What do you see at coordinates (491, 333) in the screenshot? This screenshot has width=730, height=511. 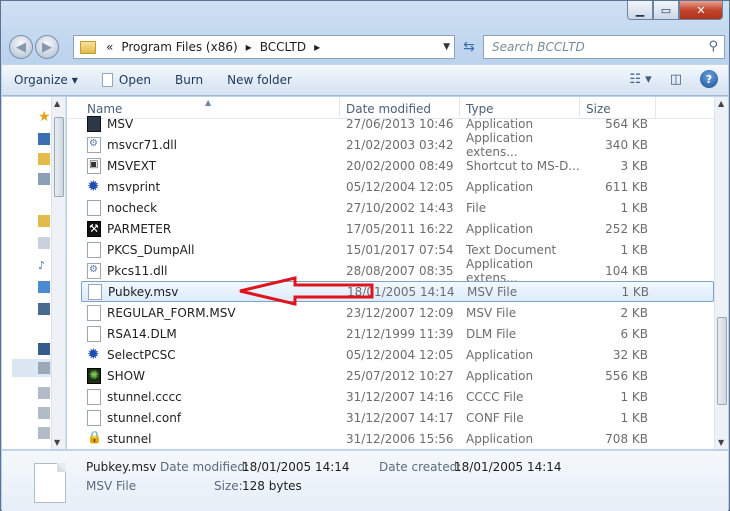 I see `file-type: DLM File` at bounding box center [491, 333].